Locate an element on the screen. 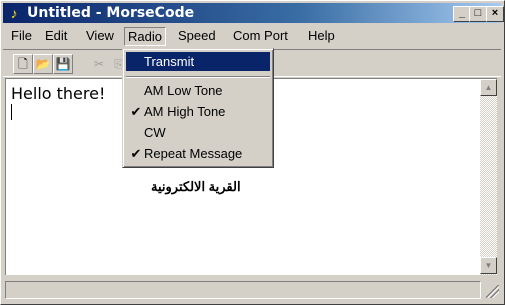 This screenshot has height=305, width=505. menu-item-am-high-tone: ✔ AM High Tone is located at coordinates (198, 111).